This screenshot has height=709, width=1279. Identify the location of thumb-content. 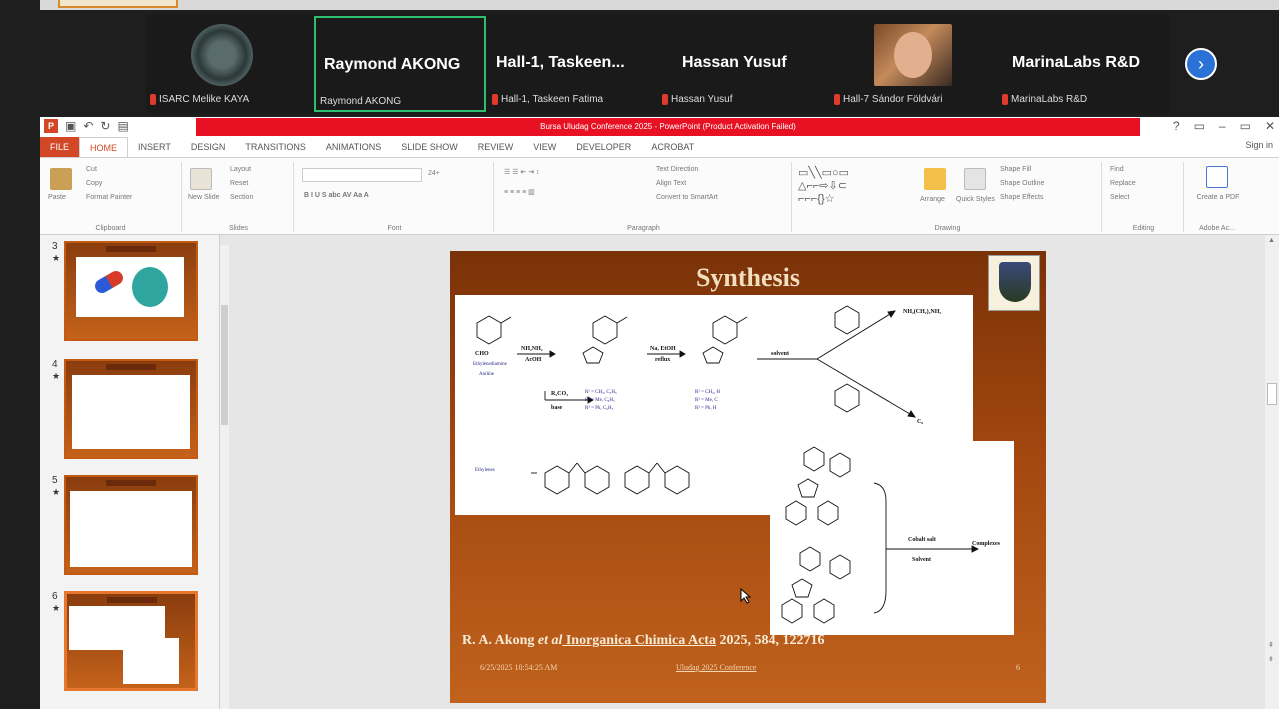
(131, 529).